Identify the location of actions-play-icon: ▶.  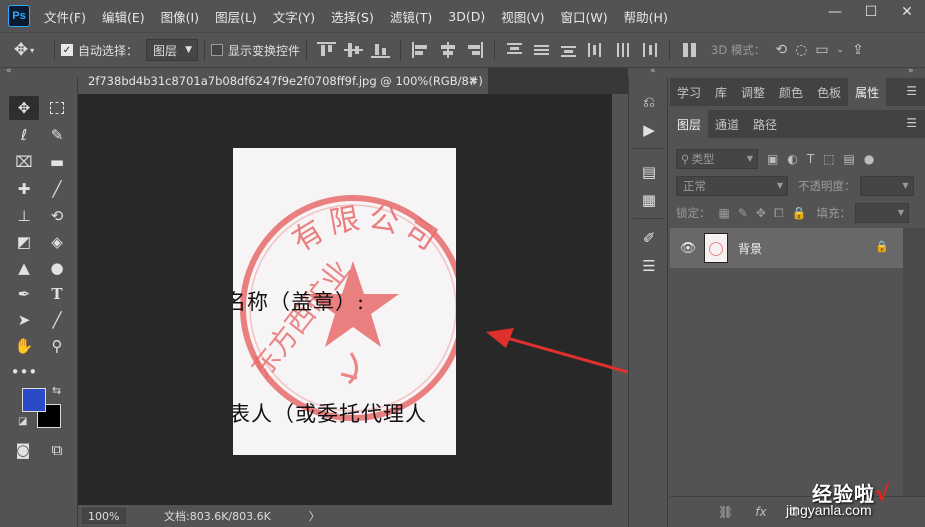
(649, 130).